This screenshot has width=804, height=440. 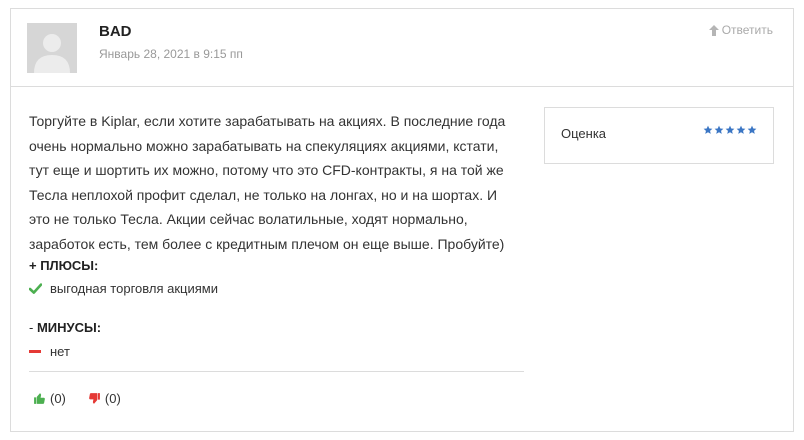 I want to click on reply-label: Ответить, so click(x=747, y=30).